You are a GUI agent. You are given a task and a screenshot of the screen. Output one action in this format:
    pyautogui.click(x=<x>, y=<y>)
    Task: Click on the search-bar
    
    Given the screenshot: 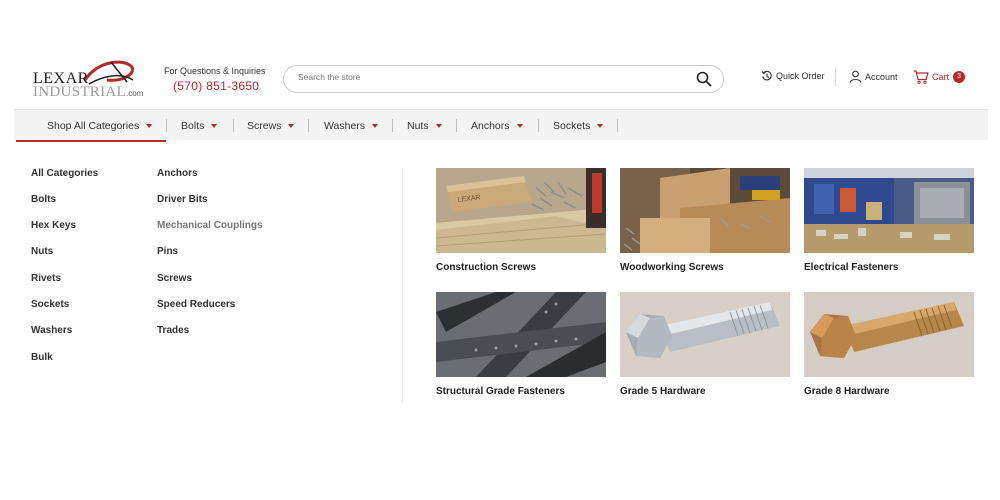 What is the action you would take?
    pyautogui.click(x=503, y=79)
    